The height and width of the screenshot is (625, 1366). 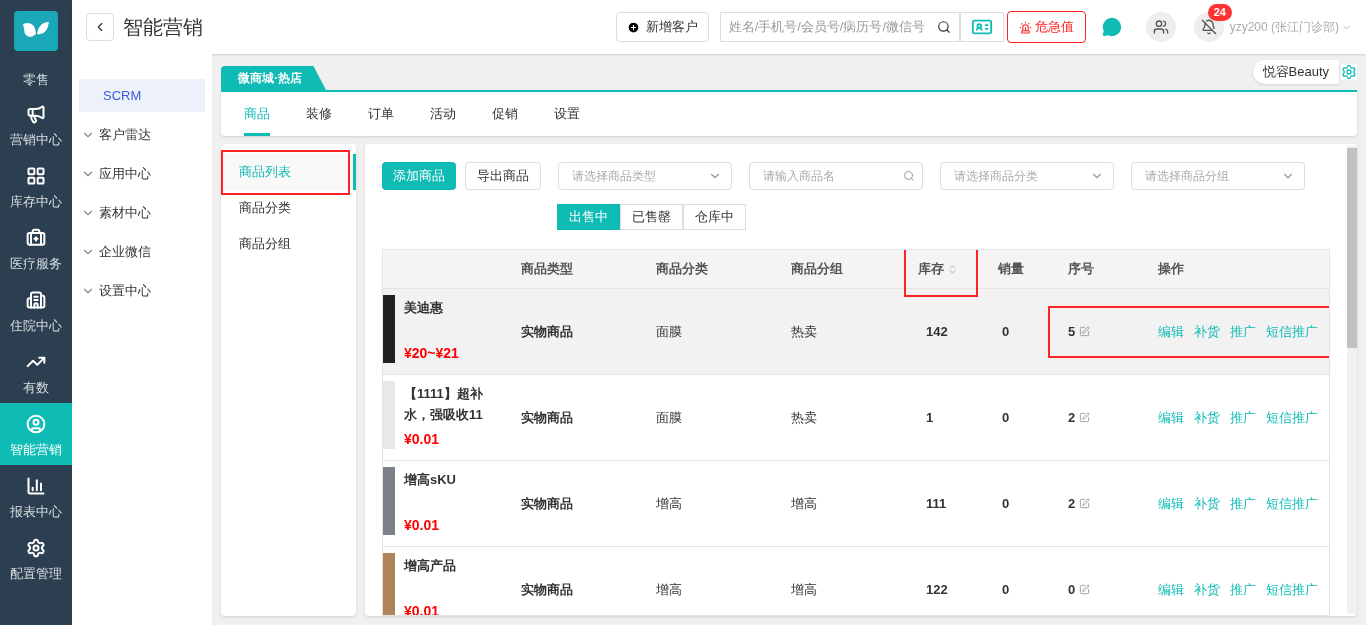 I want to click on alert-button: 危急值, so click(x=1046, y=27).